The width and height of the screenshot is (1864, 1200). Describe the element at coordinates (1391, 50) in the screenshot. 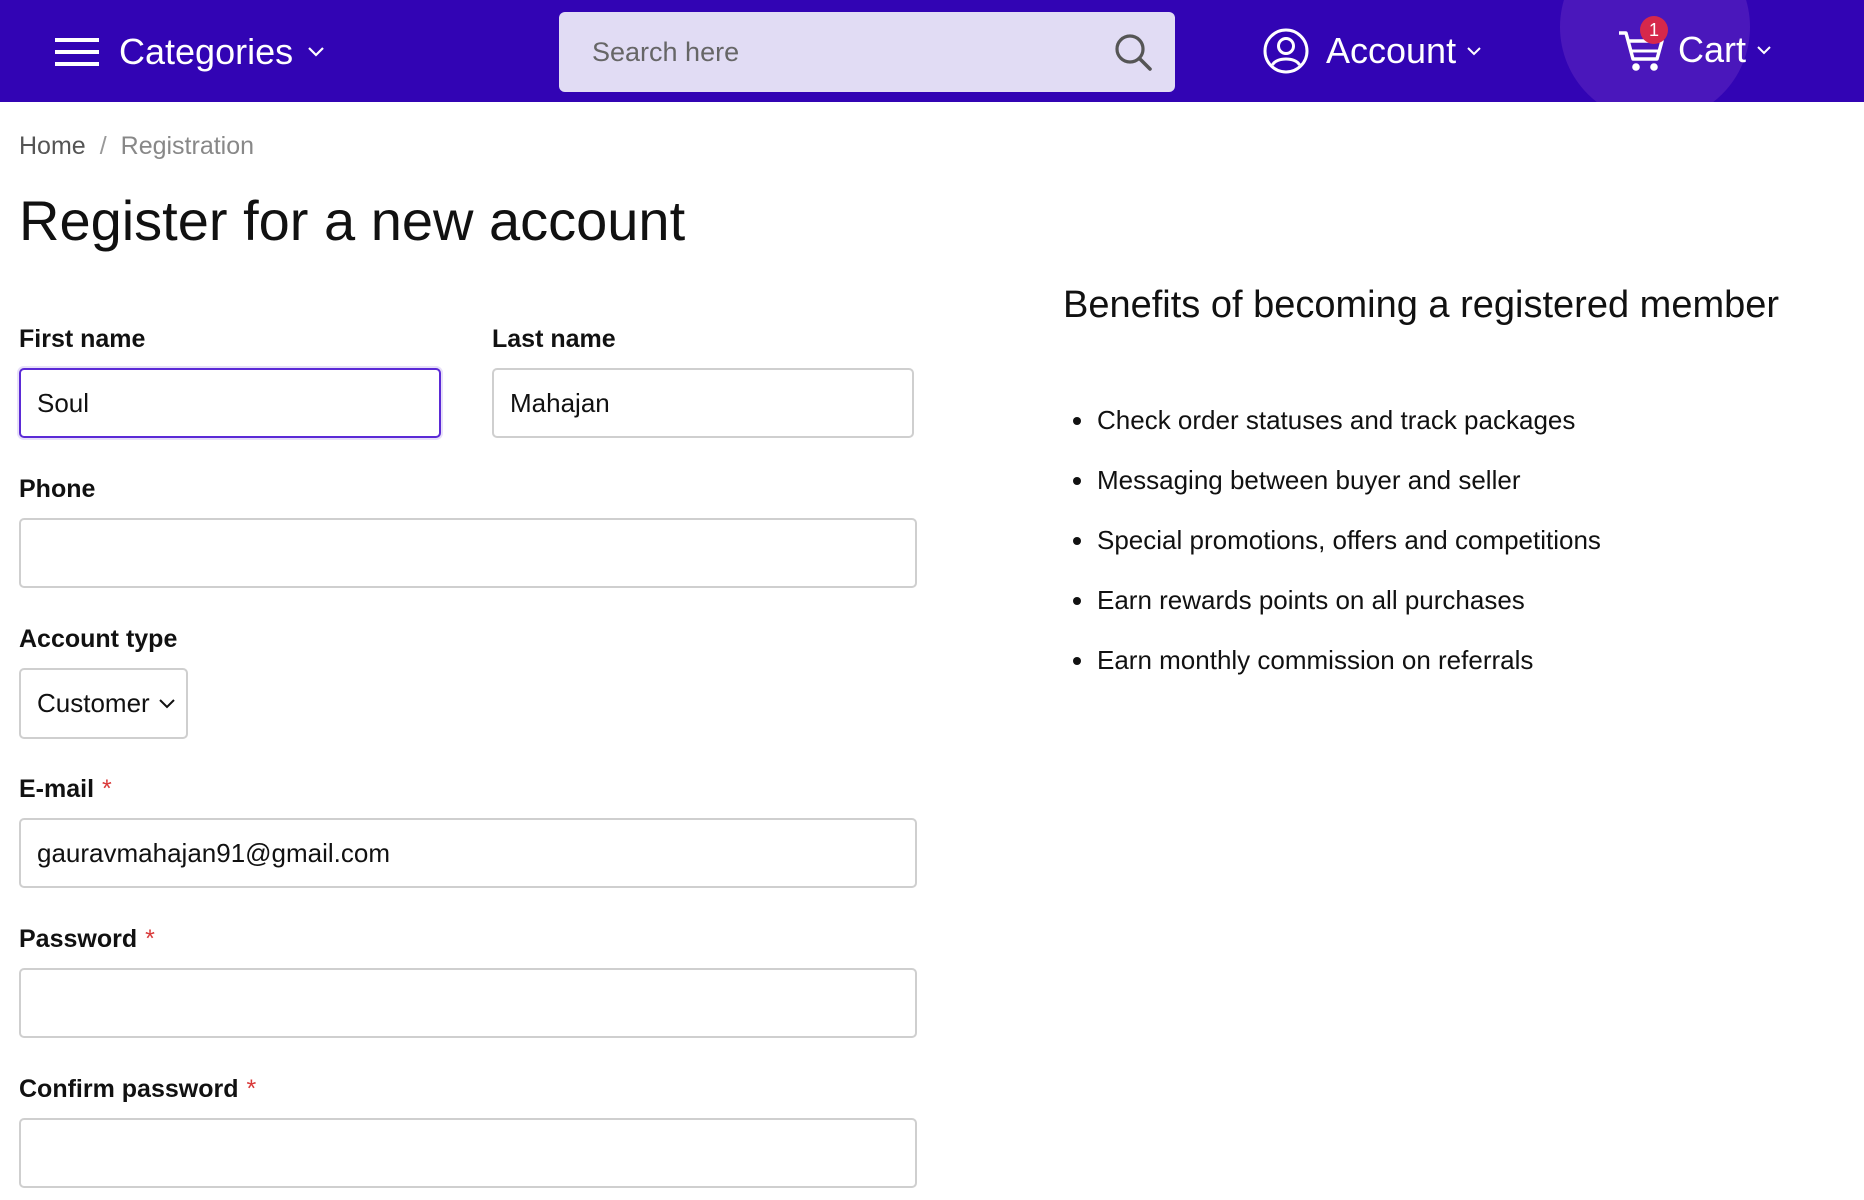

I see `account-label: Account` at that location.